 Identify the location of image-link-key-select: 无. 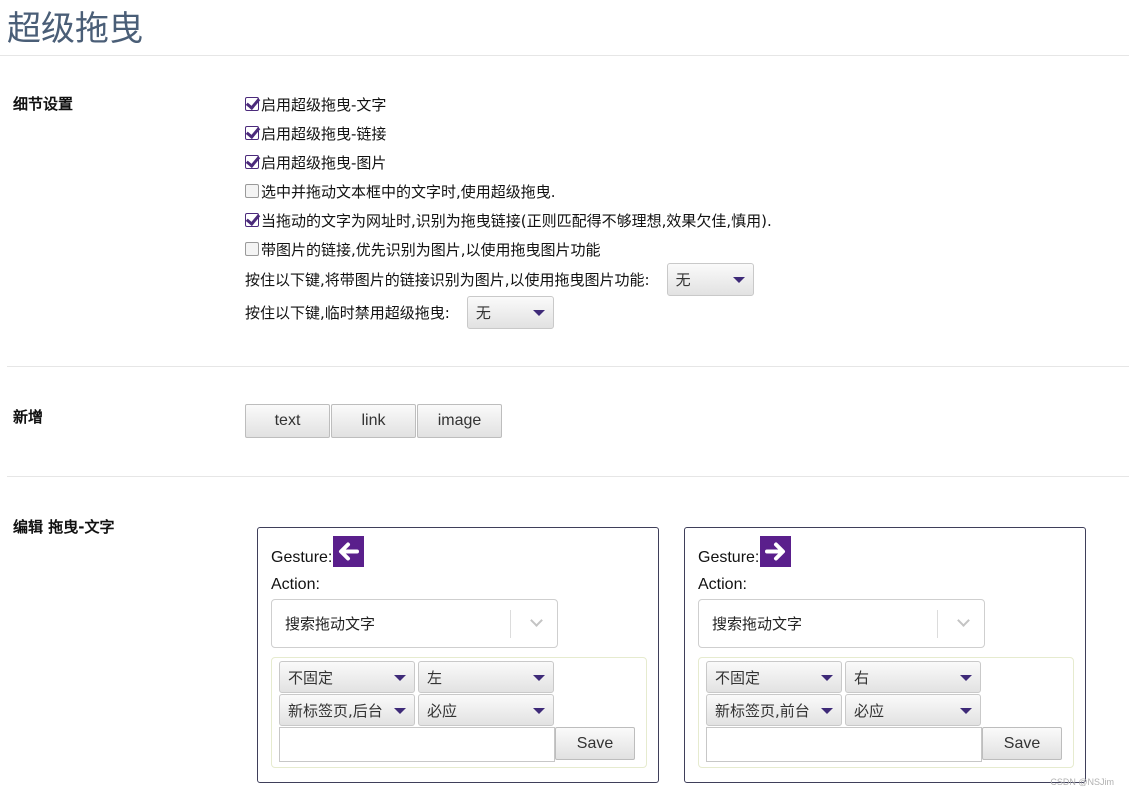
(710, 279).